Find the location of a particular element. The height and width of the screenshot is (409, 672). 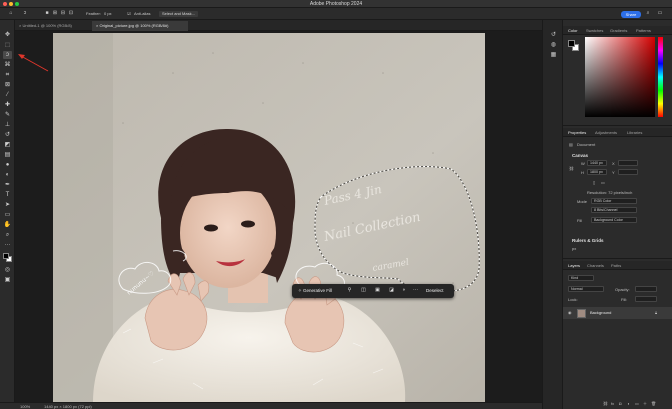

tab-untitled: × Untitled-1 @ 100% (RGB/8) is located at coordinates (53, 26).